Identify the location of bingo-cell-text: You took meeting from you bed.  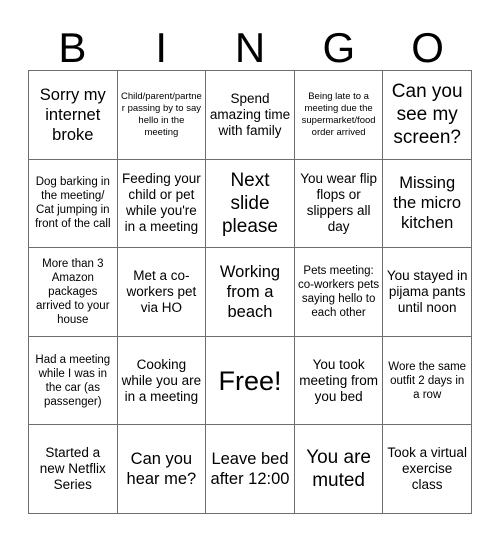
(338, 380).